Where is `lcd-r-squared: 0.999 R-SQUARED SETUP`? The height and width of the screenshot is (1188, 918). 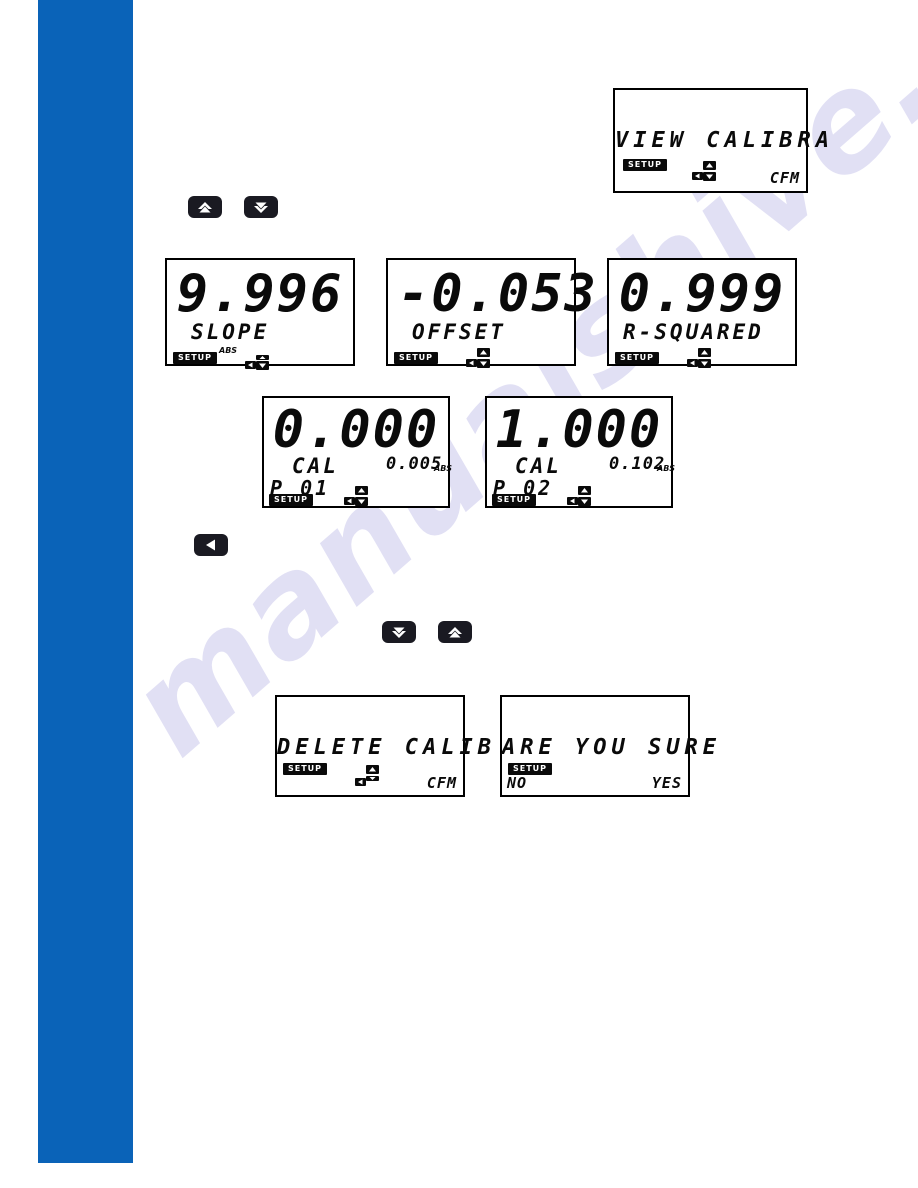 lcd-r-squared: 0.999 R-SQUARED SETUP is located at coordinates (702, 313).